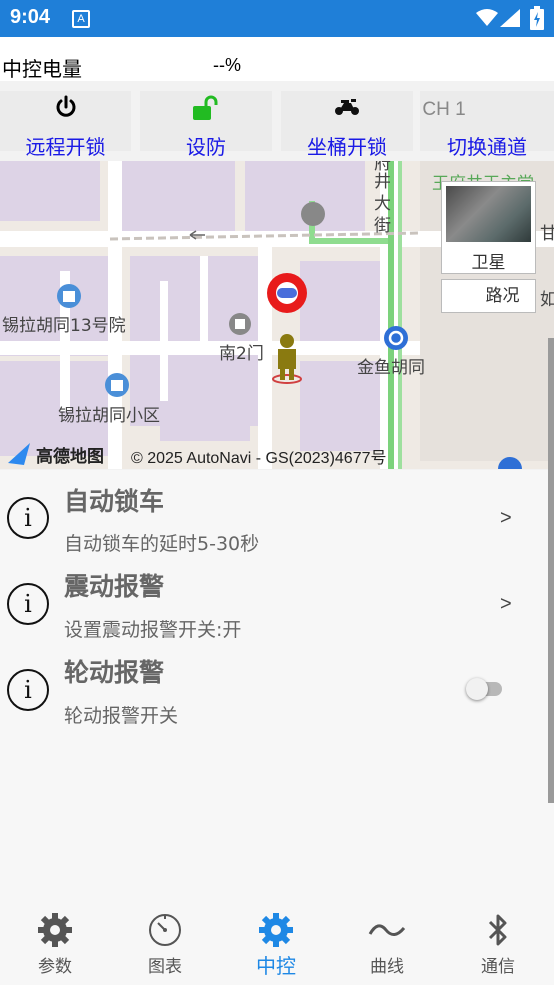 This screenshot has height=985, width=554. I want to click on nav-control: 中控, so click(276, 942).